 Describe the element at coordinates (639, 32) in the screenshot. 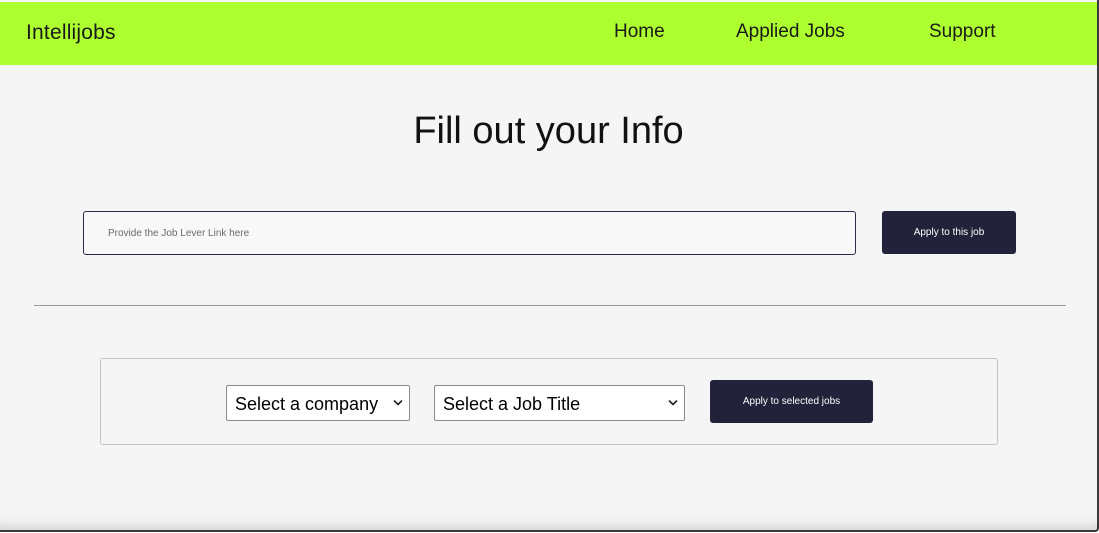

I see `nav-link-home: Home` at that location.